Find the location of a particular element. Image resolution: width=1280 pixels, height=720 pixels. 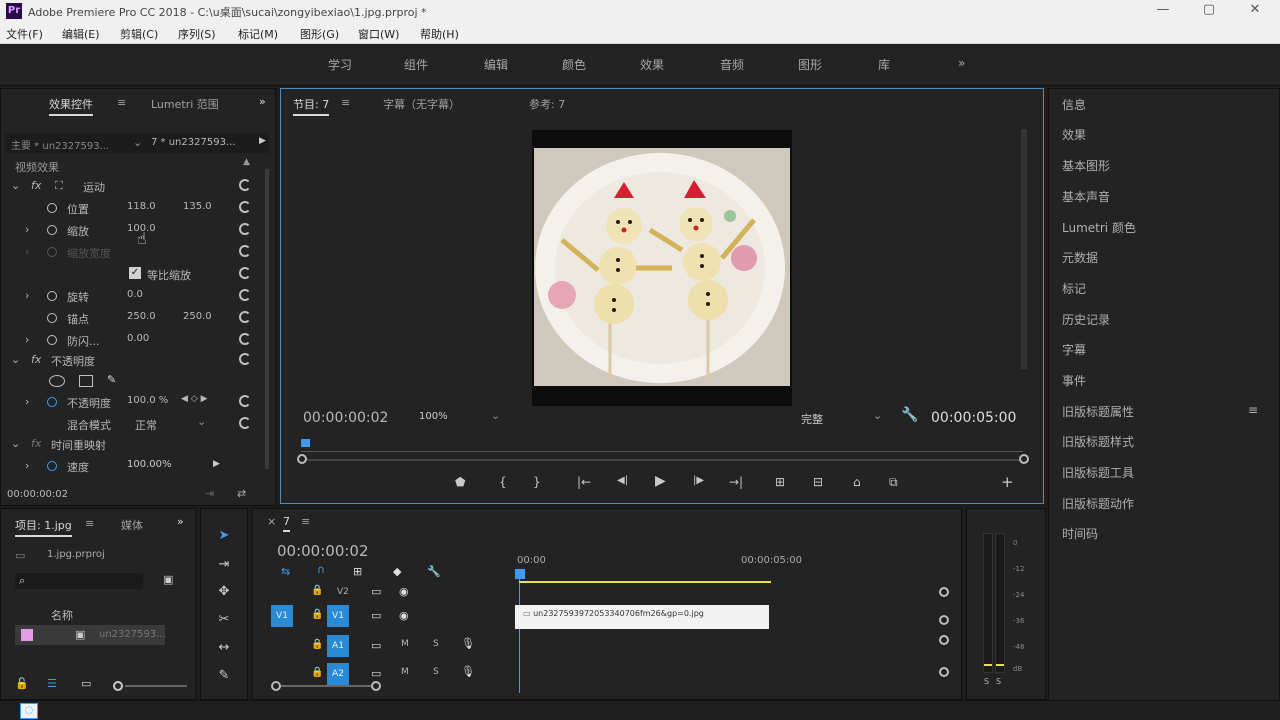

monitor-scrollbar is located at coordinates (1024, 249).